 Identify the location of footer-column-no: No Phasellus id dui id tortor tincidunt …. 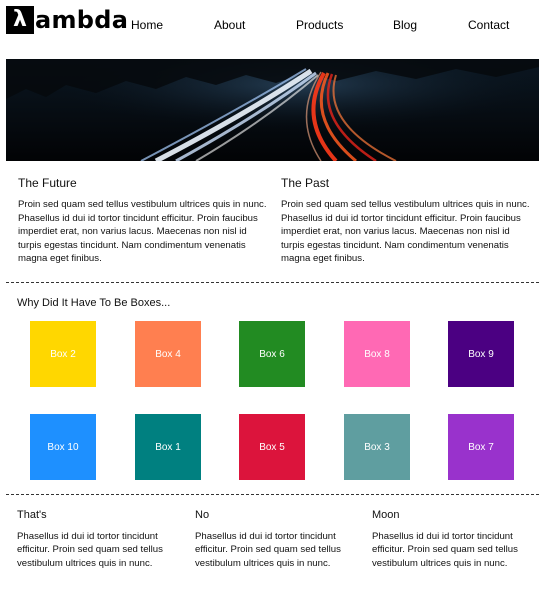
(275, 539).